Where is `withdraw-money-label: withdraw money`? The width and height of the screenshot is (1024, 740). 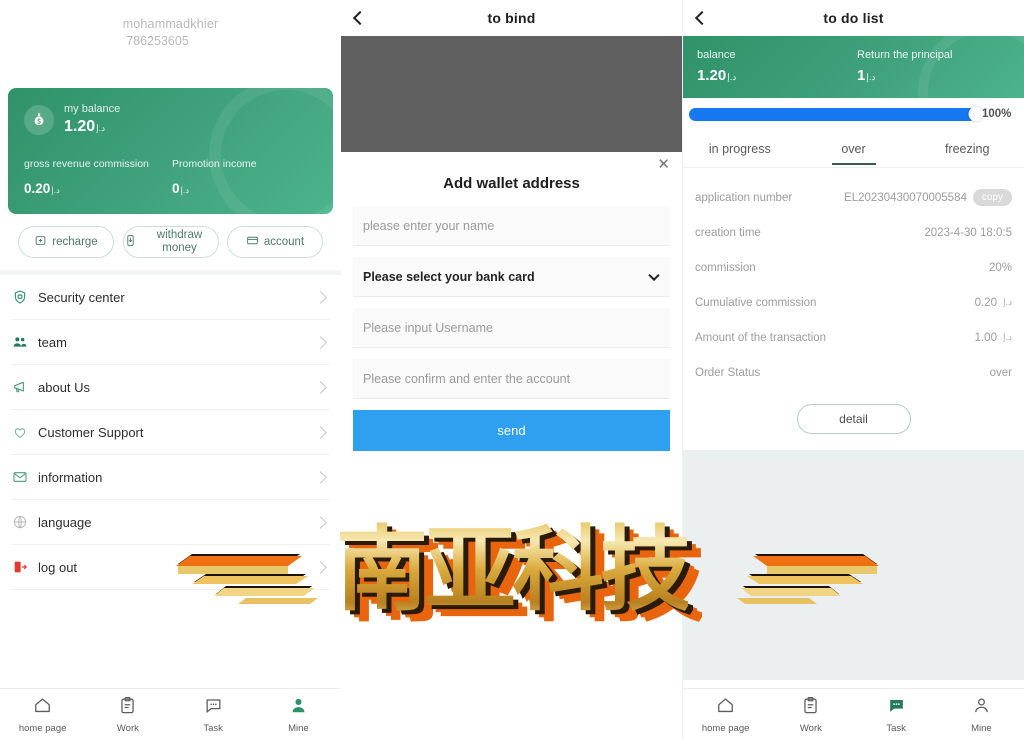 withdraw-money-label: withdraw money is located at coordinates (179, 241).